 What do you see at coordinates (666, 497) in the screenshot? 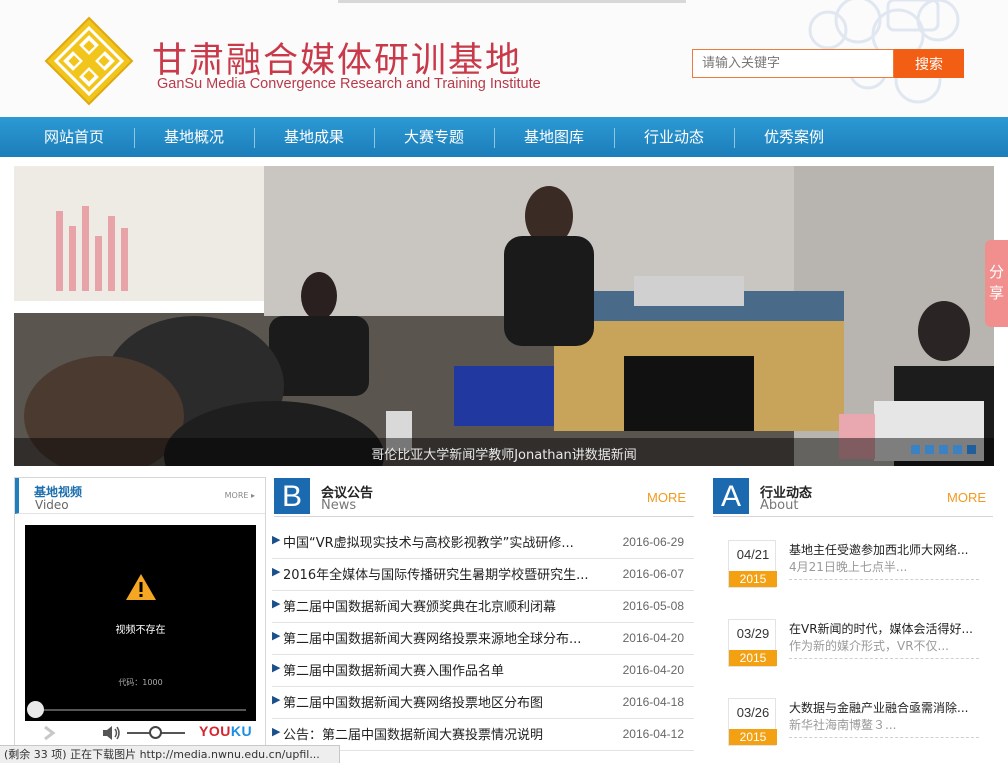
I see `news-more-link: MORE` at bounding box center [666, 497].